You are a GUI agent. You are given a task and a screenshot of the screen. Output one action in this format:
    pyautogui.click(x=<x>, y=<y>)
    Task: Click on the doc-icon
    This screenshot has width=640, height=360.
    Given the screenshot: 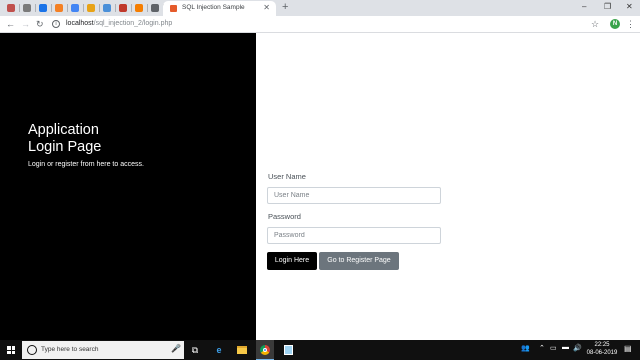 What is the action you would take?
    pyautogui.click(x=106, y=8)
    